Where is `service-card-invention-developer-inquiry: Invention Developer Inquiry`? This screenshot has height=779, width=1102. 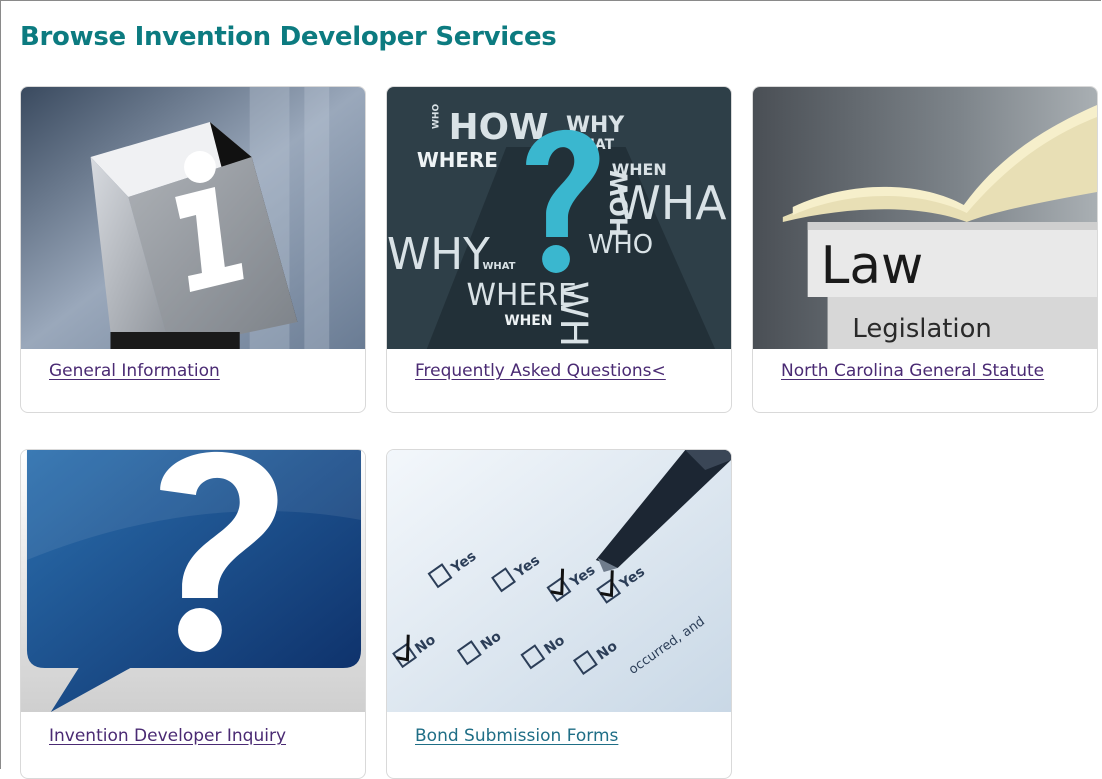 service-card-invention-developer-inquiry: Invention Developer Inquiry is located at coordinates (193, 614).